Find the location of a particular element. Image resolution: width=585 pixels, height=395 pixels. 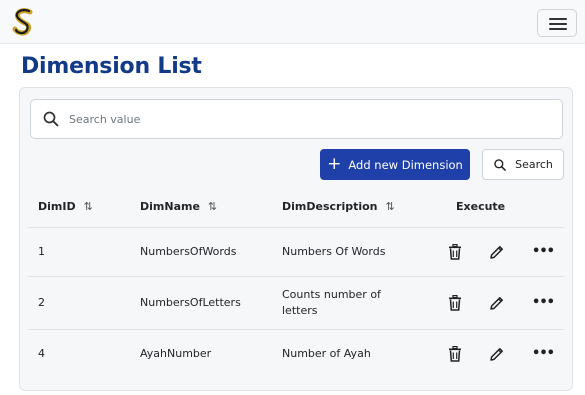

cell-dimdescription: Number of Ayah is located at coordinates (326, 353).